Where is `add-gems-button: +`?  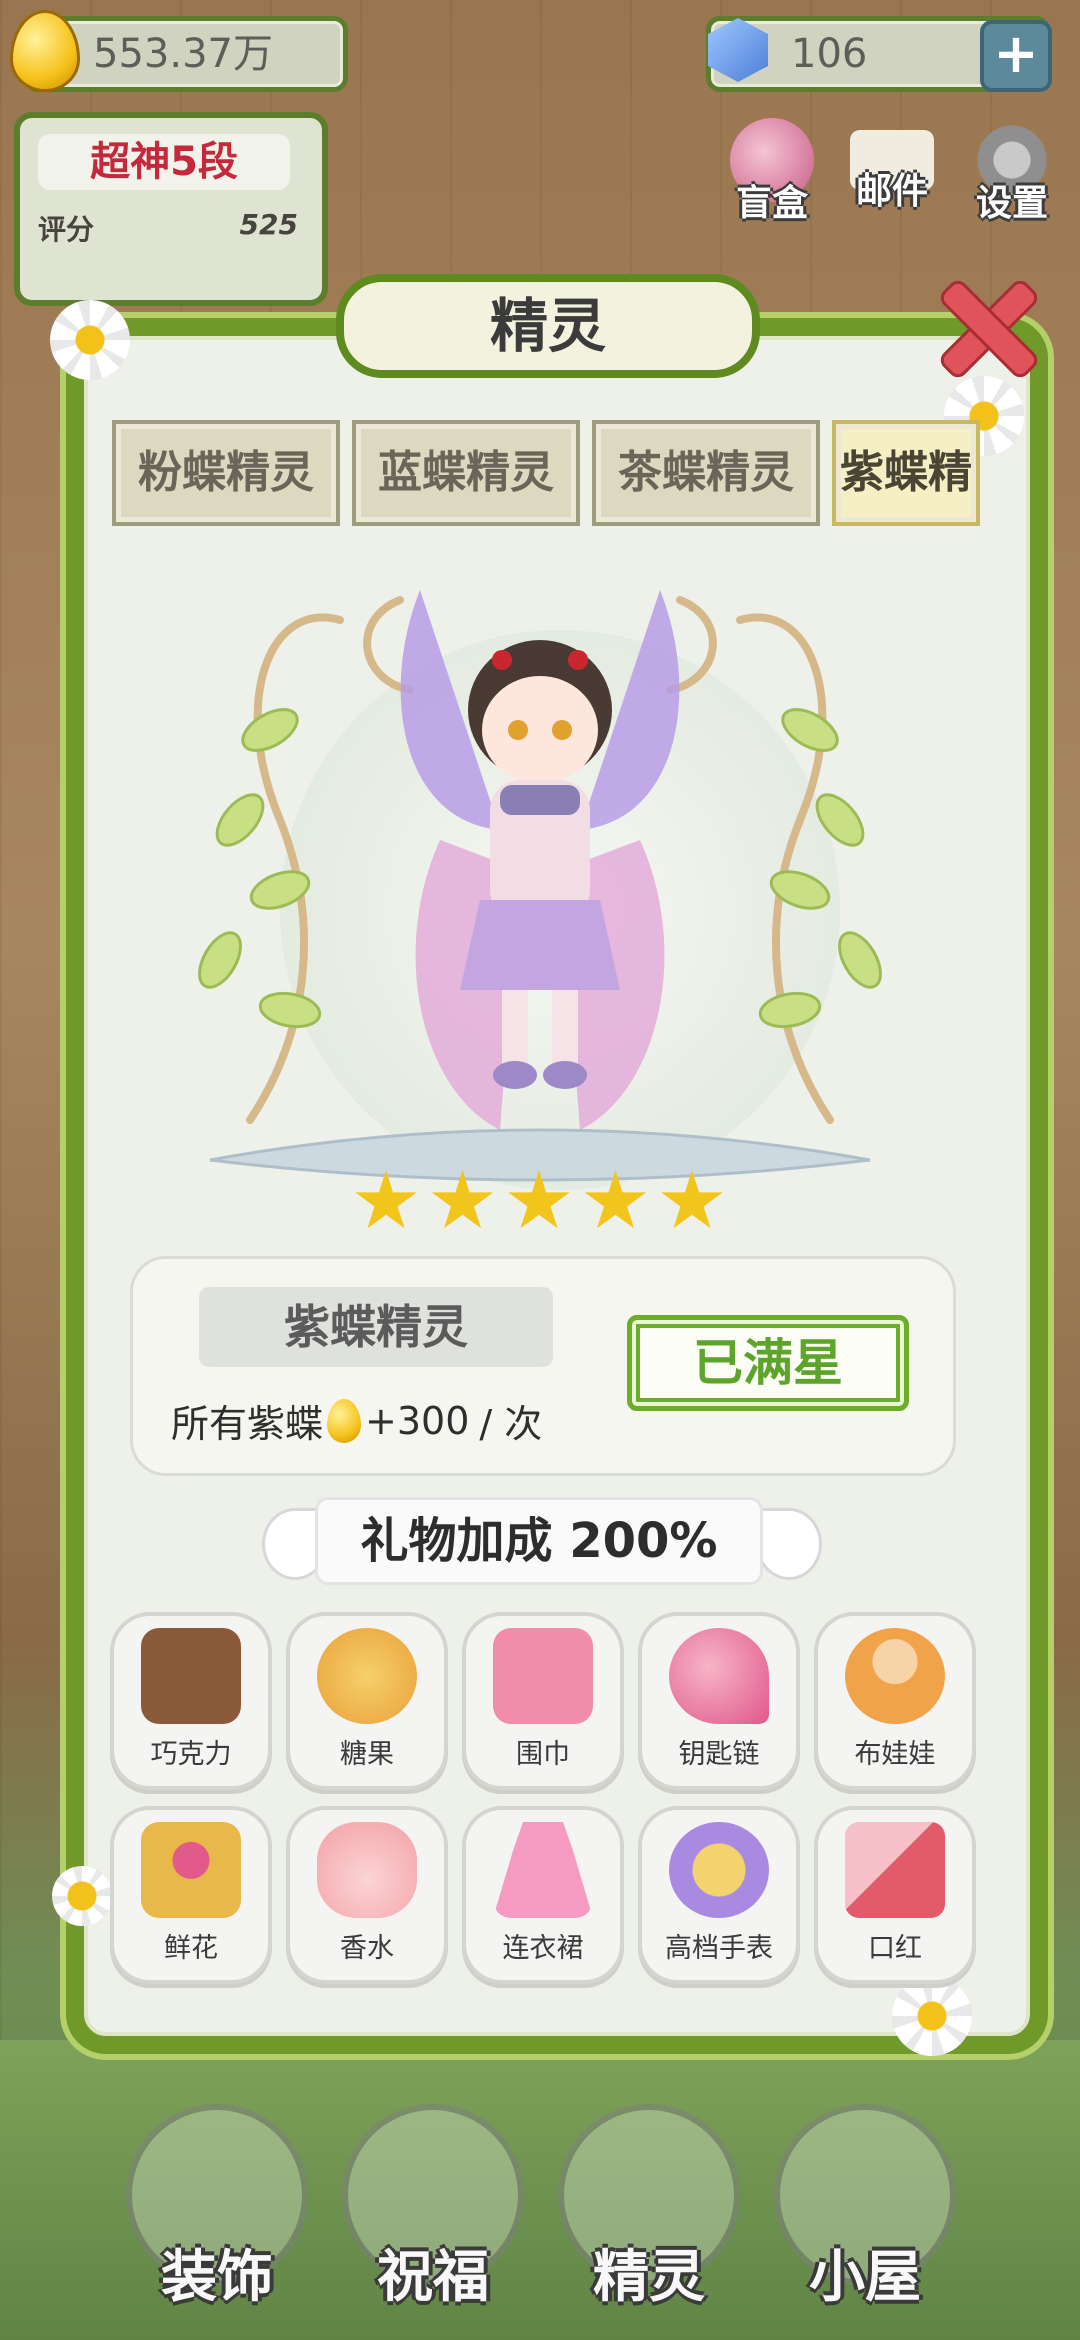 add-gems-button: + is located at coordinates (1016, 56).